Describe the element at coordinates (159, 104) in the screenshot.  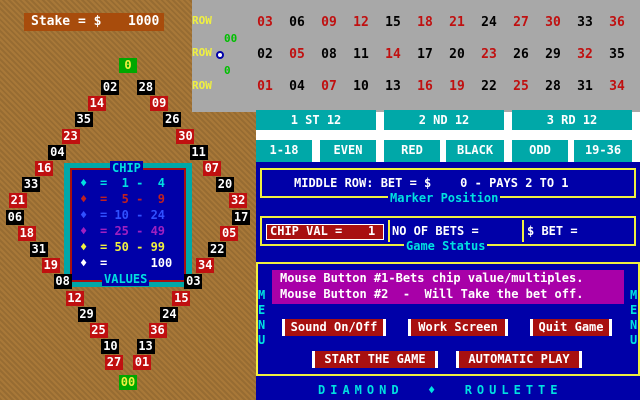
I see `diamond-number-right: 09` at that location.